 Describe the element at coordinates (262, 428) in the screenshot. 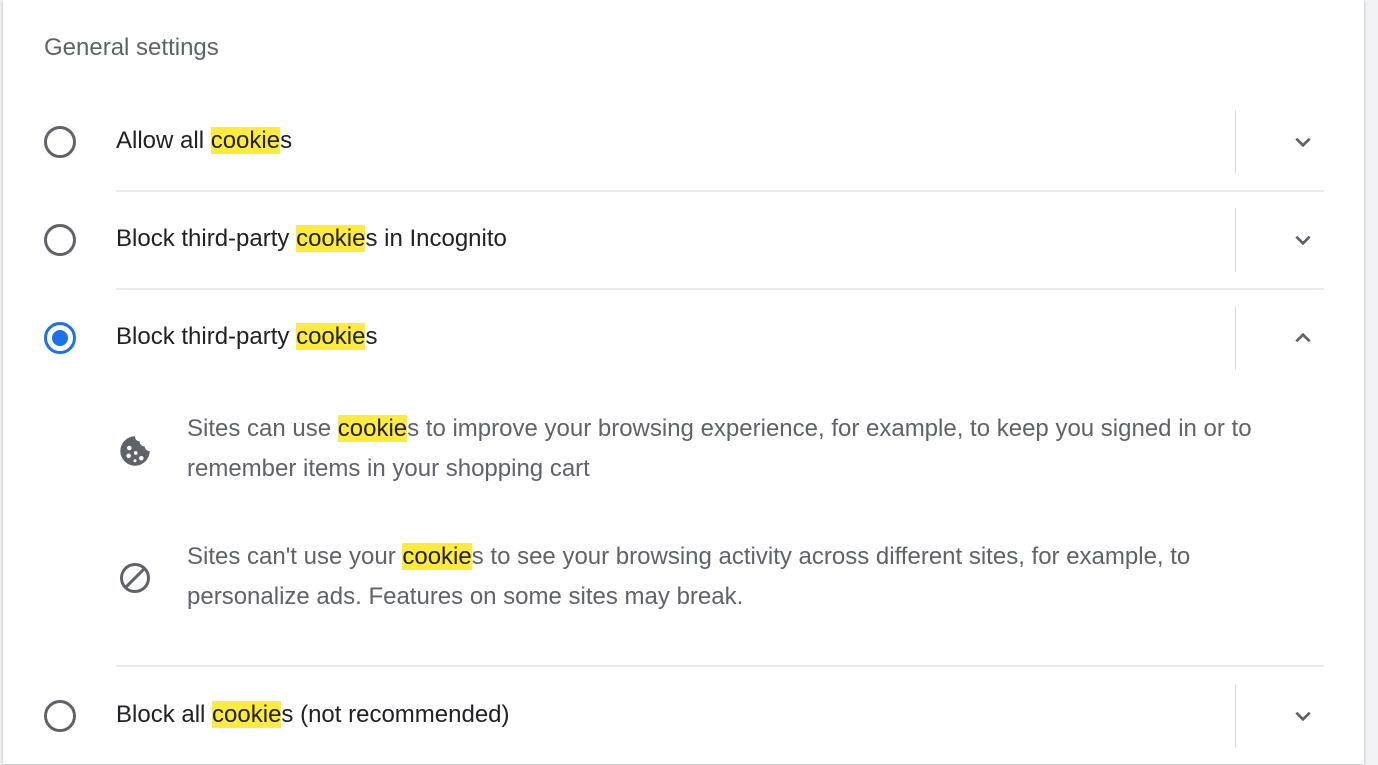

I see `detail-text: Sites can use` at that location.